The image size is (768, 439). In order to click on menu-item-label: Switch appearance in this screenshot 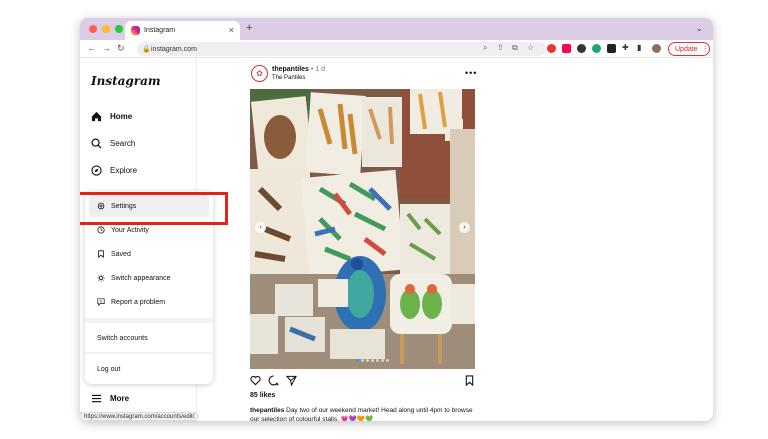, I will do `click(141, 278)`.